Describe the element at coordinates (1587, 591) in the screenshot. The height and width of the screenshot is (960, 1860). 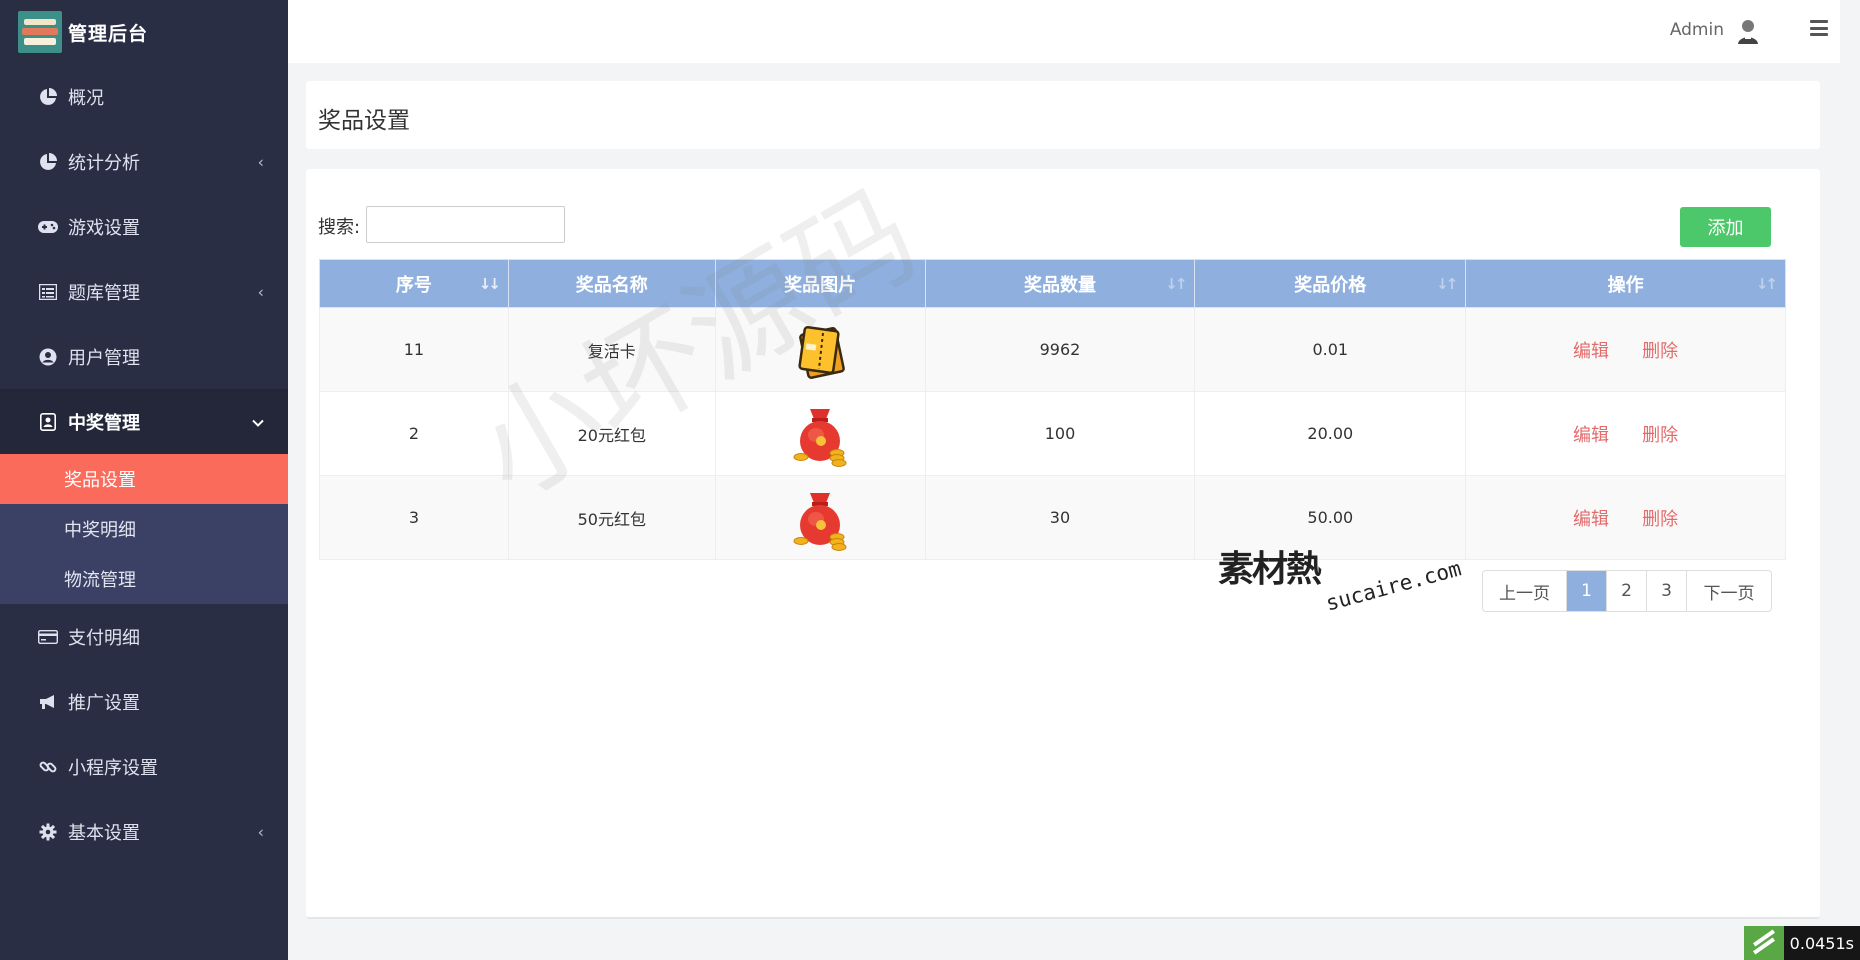
I see `page-number-1: 1` at that location.